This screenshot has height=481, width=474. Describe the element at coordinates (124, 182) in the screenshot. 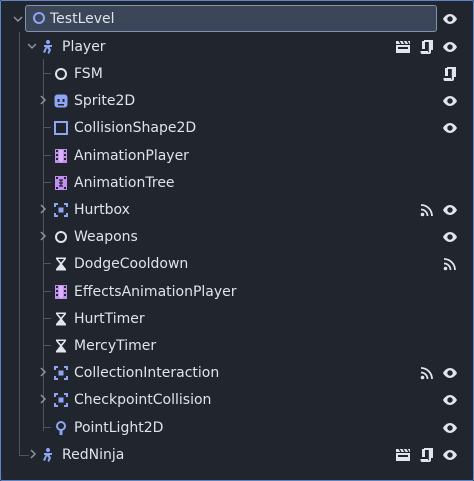

I see `node-label: AnimationTree` at that location.